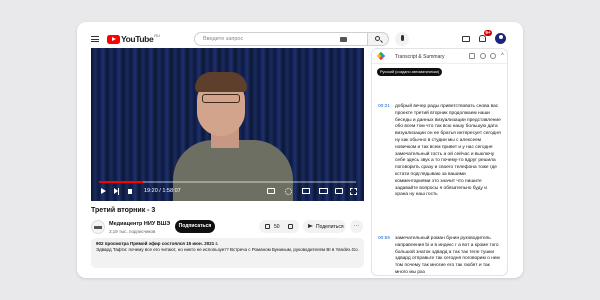  What do you see at coordinates (384, 106) in the screenshot?
I see `segment-timestamp: 00:21` at bounding box center [384, 106].